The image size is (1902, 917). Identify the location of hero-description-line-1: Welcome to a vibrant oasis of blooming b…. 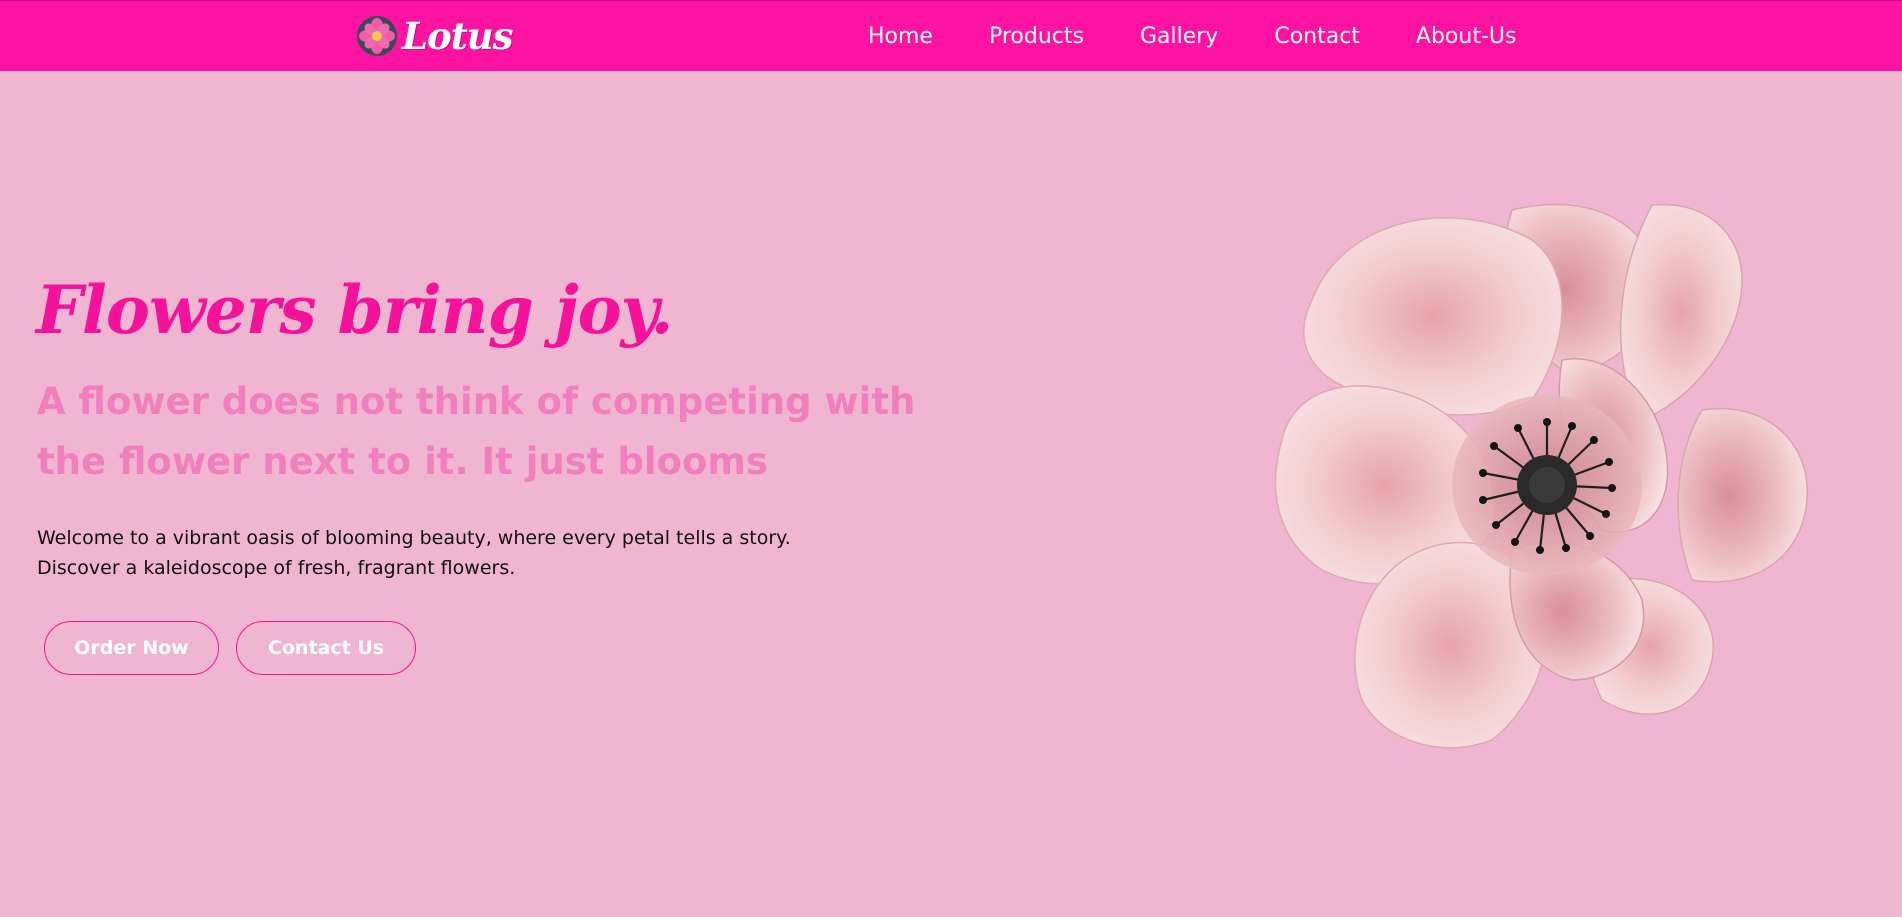
(414, 538).